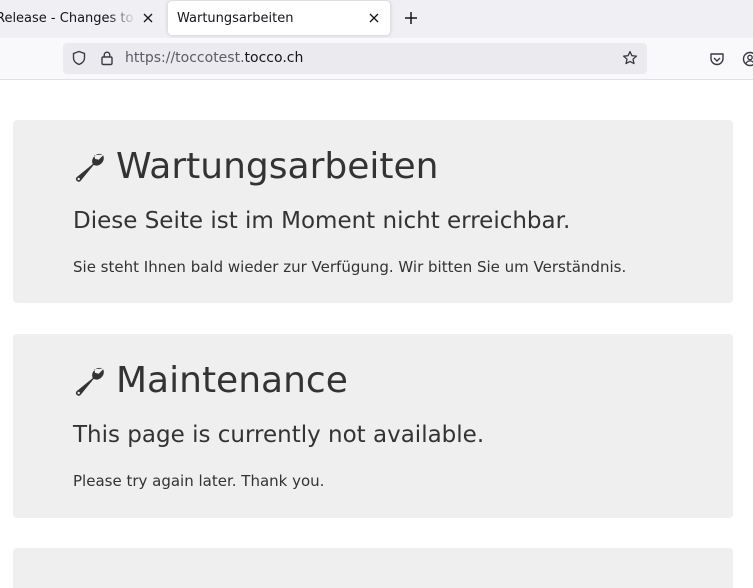 This screenshot has width=753, height=588. I want to click on tab-release: Release - Changes to Code, so click(82, 18).